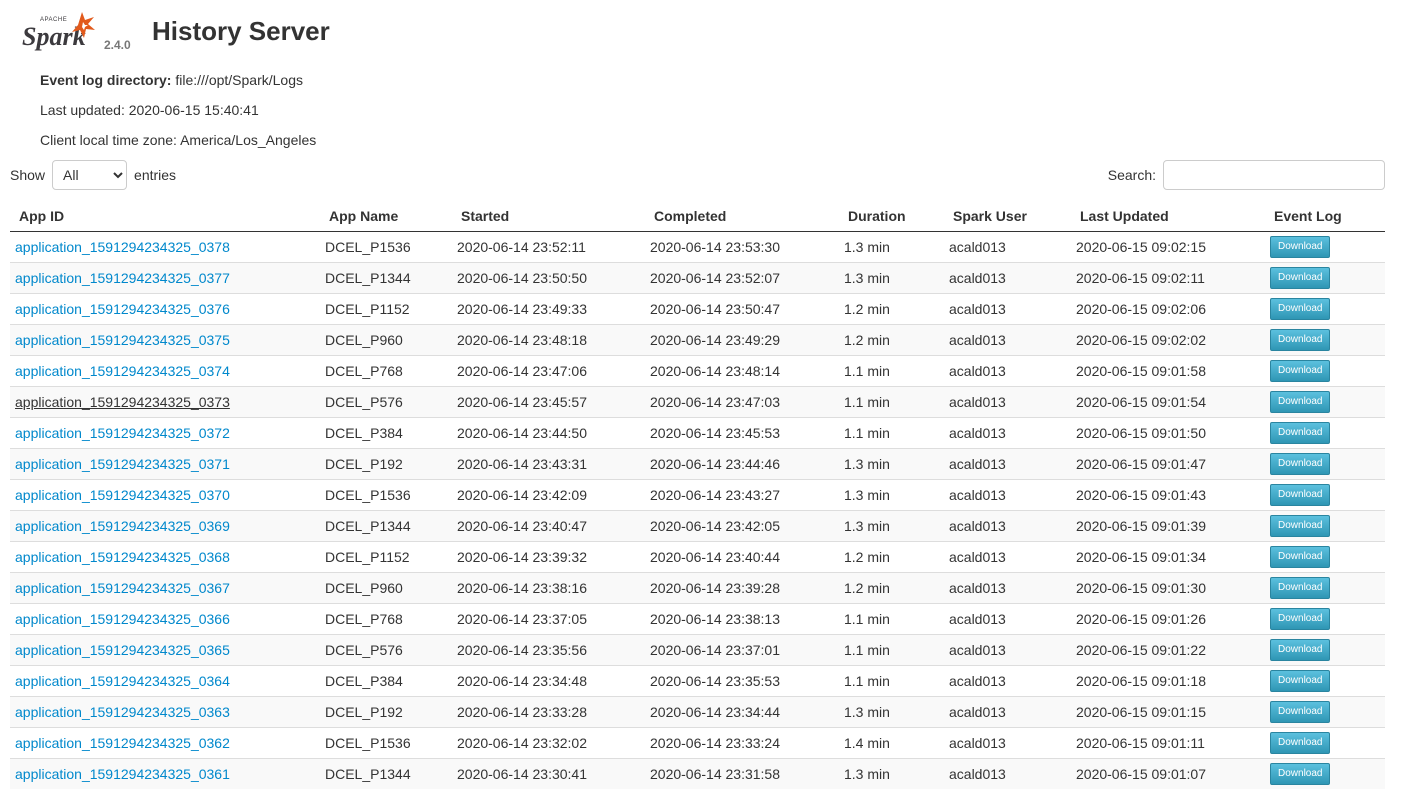 This screenshot has height=796, width=1425. What do you see at coordinates (122, 309) in the screenshot?
I see `app-id-link: application_1591294234325_0376` at bounding box center [122, 309].